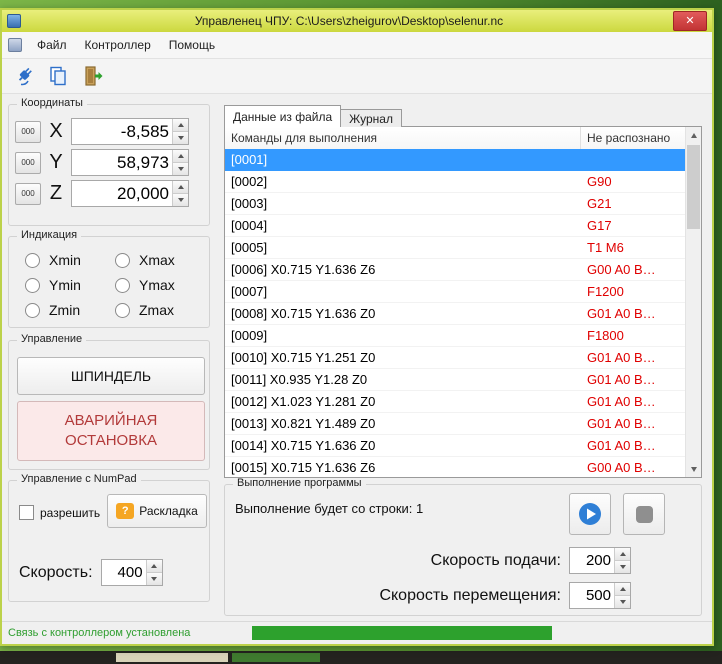  Describe the element at coordinates (122, 193) in the screenshot. I see `z-coordinate-input` at that location.